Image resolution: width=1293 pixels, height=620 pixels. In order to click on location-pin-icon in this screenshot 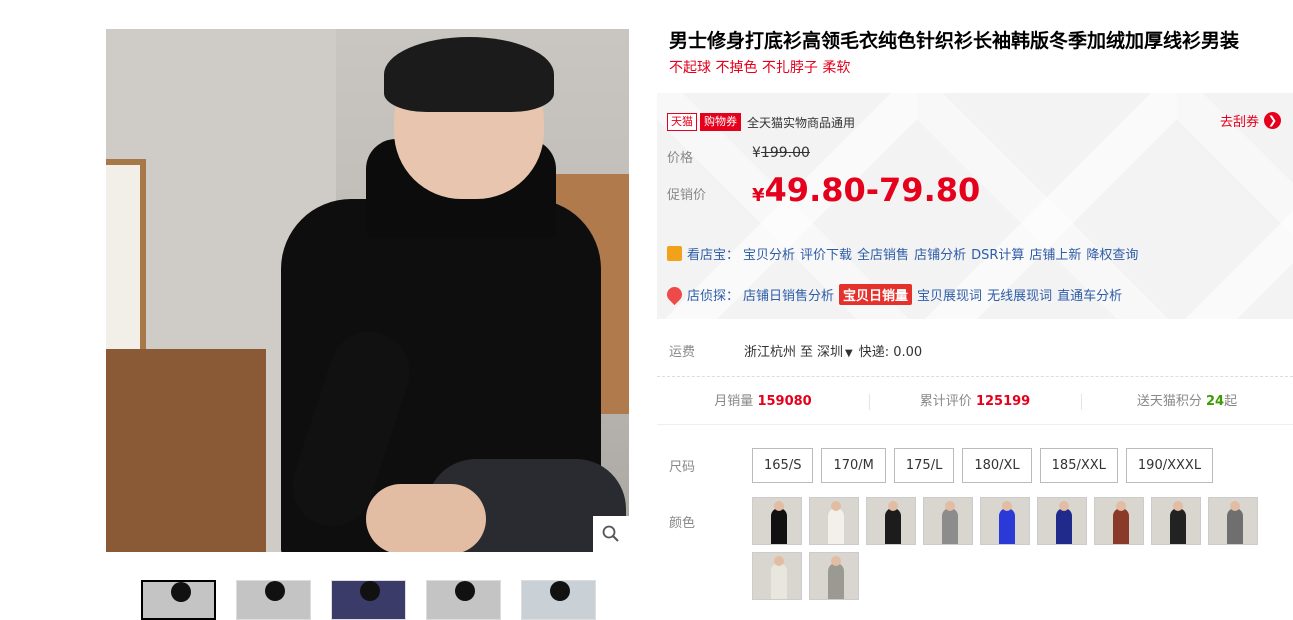, I will do `click(674, 294)`.